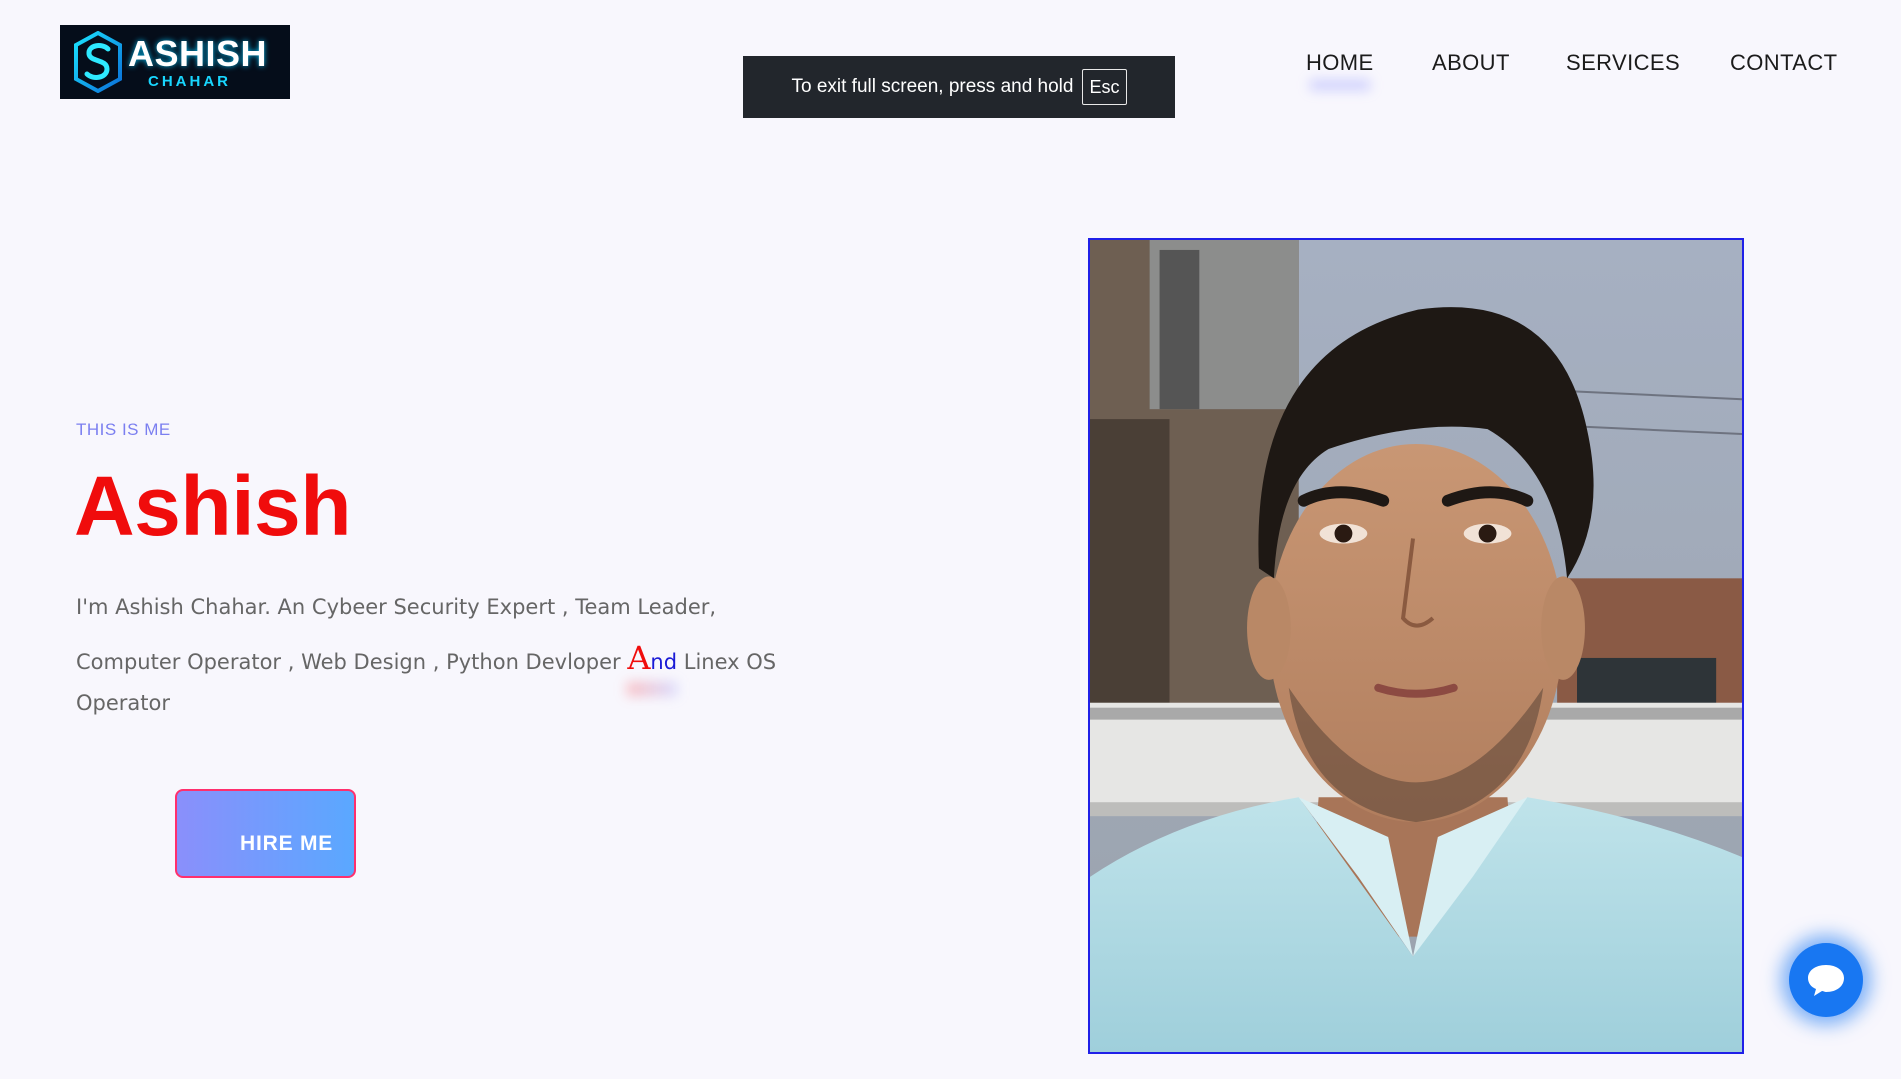 The height and width of the screenshot is (1079, 1901). Describe the element at coordinates (265, 833) in the screenshot. I see `hire-me-button: HIRE ME` at that location.